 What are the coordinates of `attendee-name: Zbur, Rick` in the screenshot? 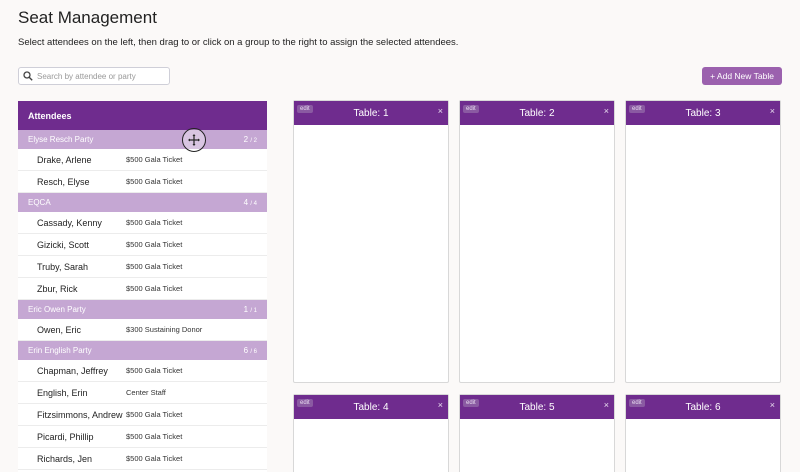 It's located at (57, 288).